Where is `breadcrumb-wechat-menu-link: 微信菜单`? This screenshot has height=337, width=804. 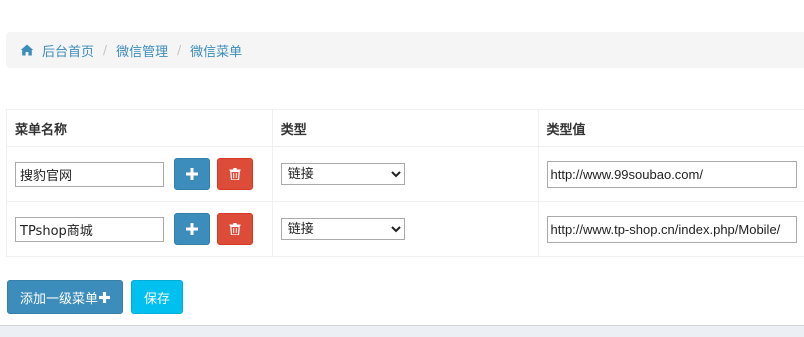 breadcrumb-wechat-menu-link: 微信菜单 is located at coordinates (216, 50).